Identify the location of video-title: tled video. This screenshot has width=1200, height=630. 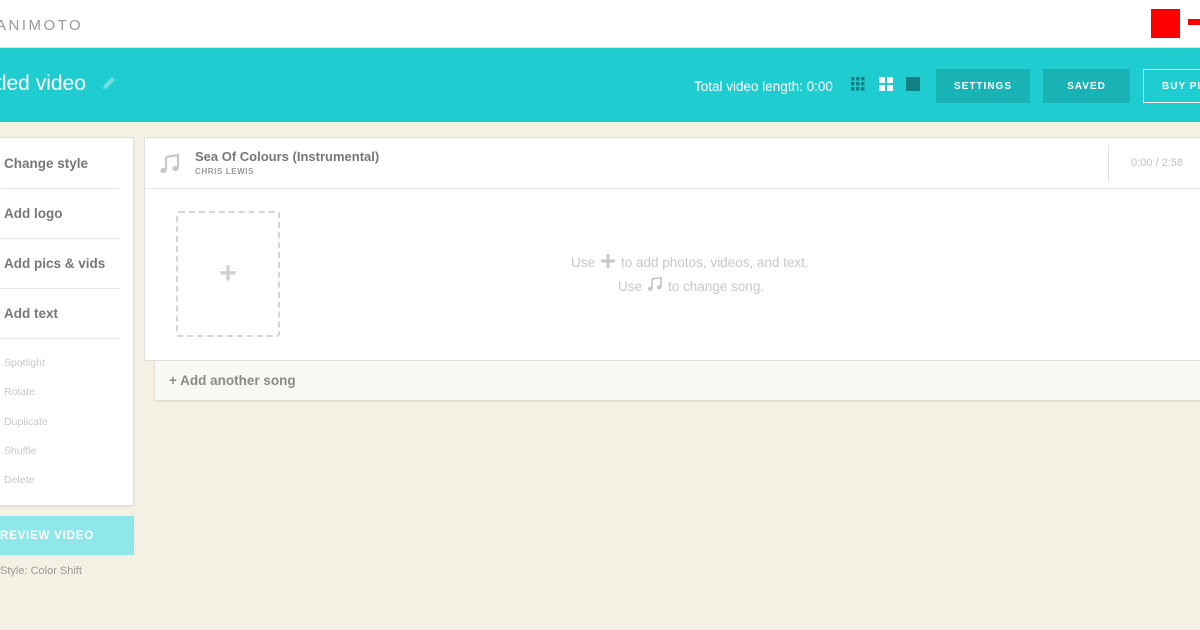
(43, 84).